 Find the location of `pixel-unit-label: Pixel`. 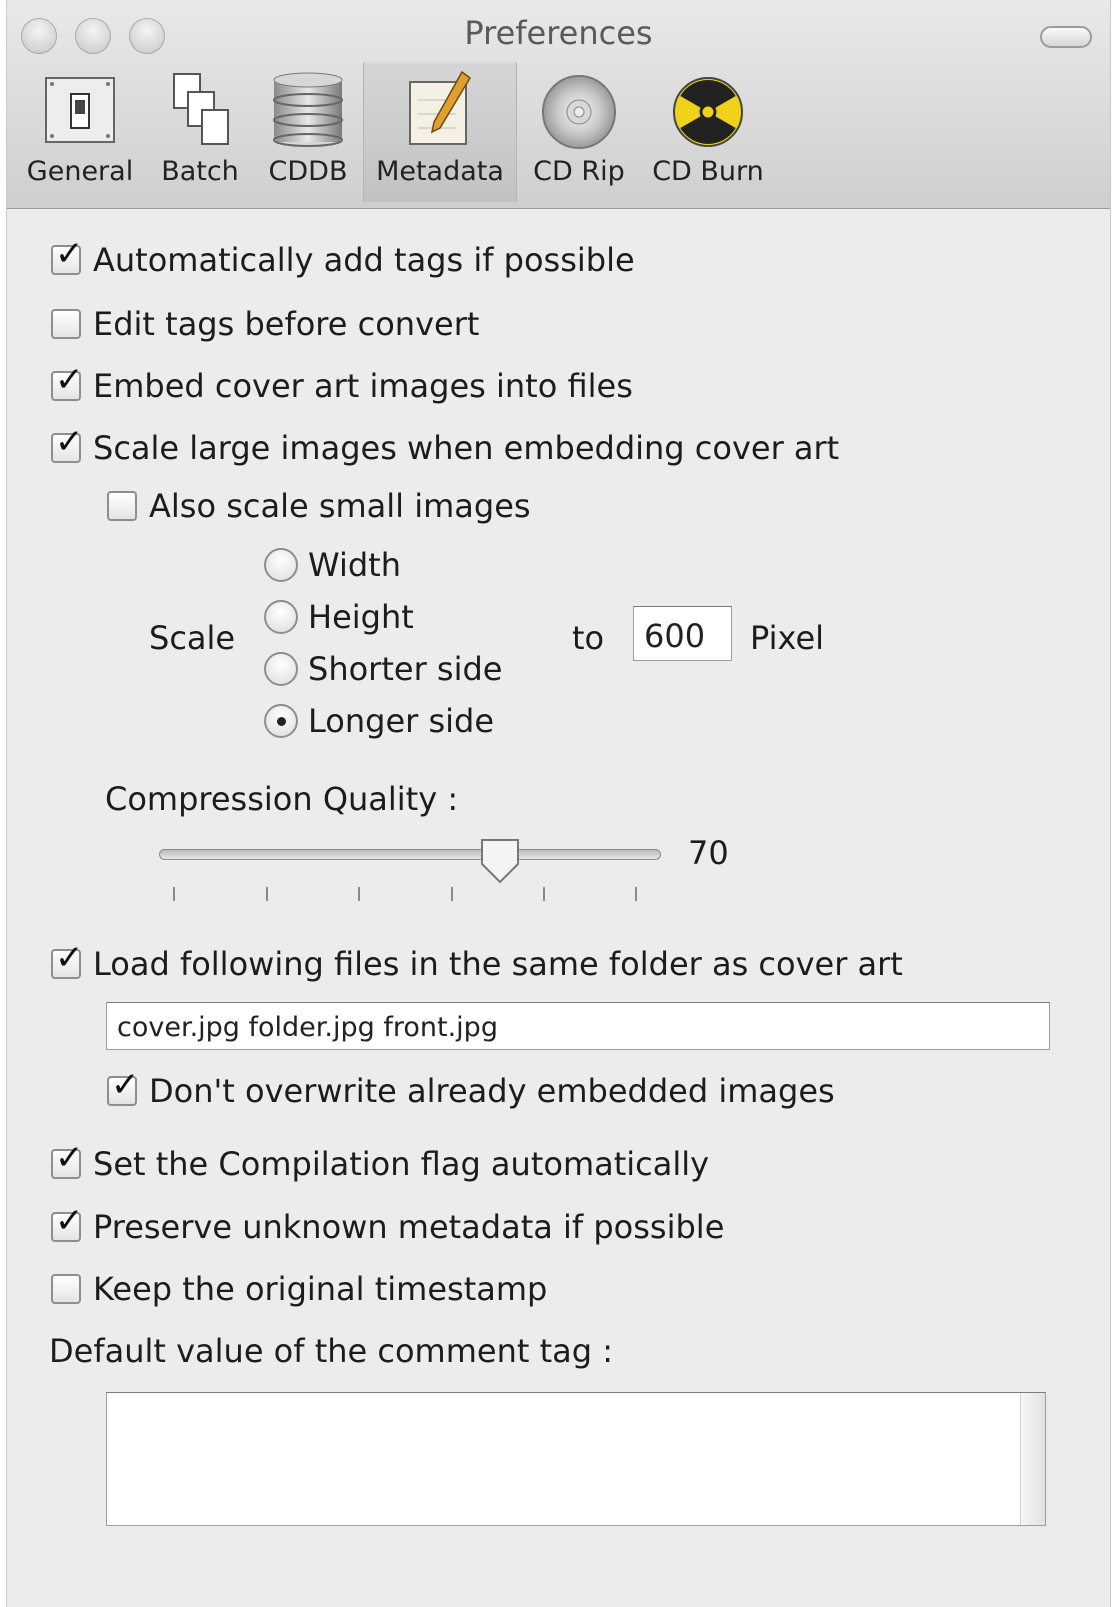

pixel-unit-label: Pixel is located at coordinates (787, 638).